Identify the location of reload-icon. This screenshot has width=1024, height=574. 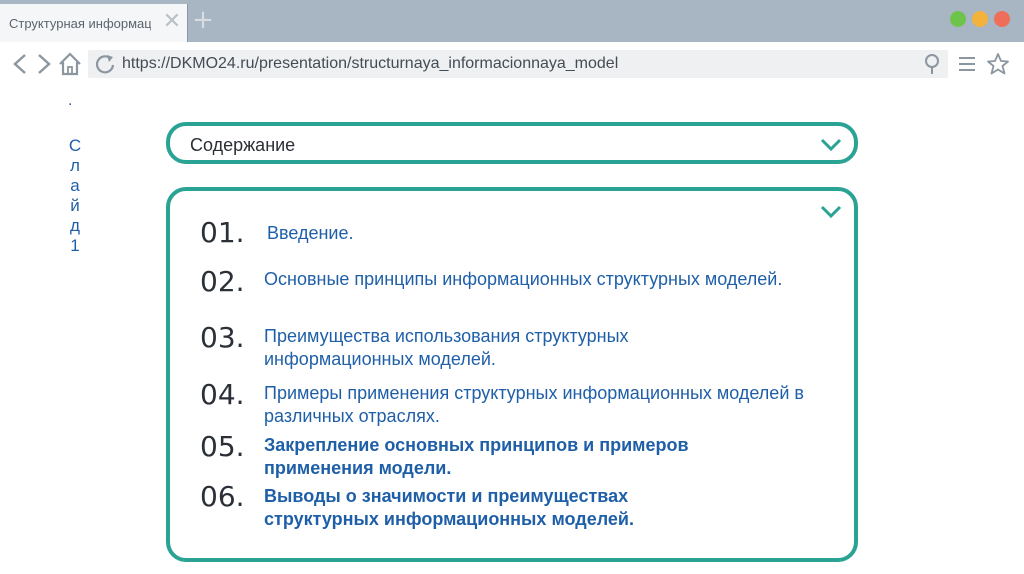
(105, 64).